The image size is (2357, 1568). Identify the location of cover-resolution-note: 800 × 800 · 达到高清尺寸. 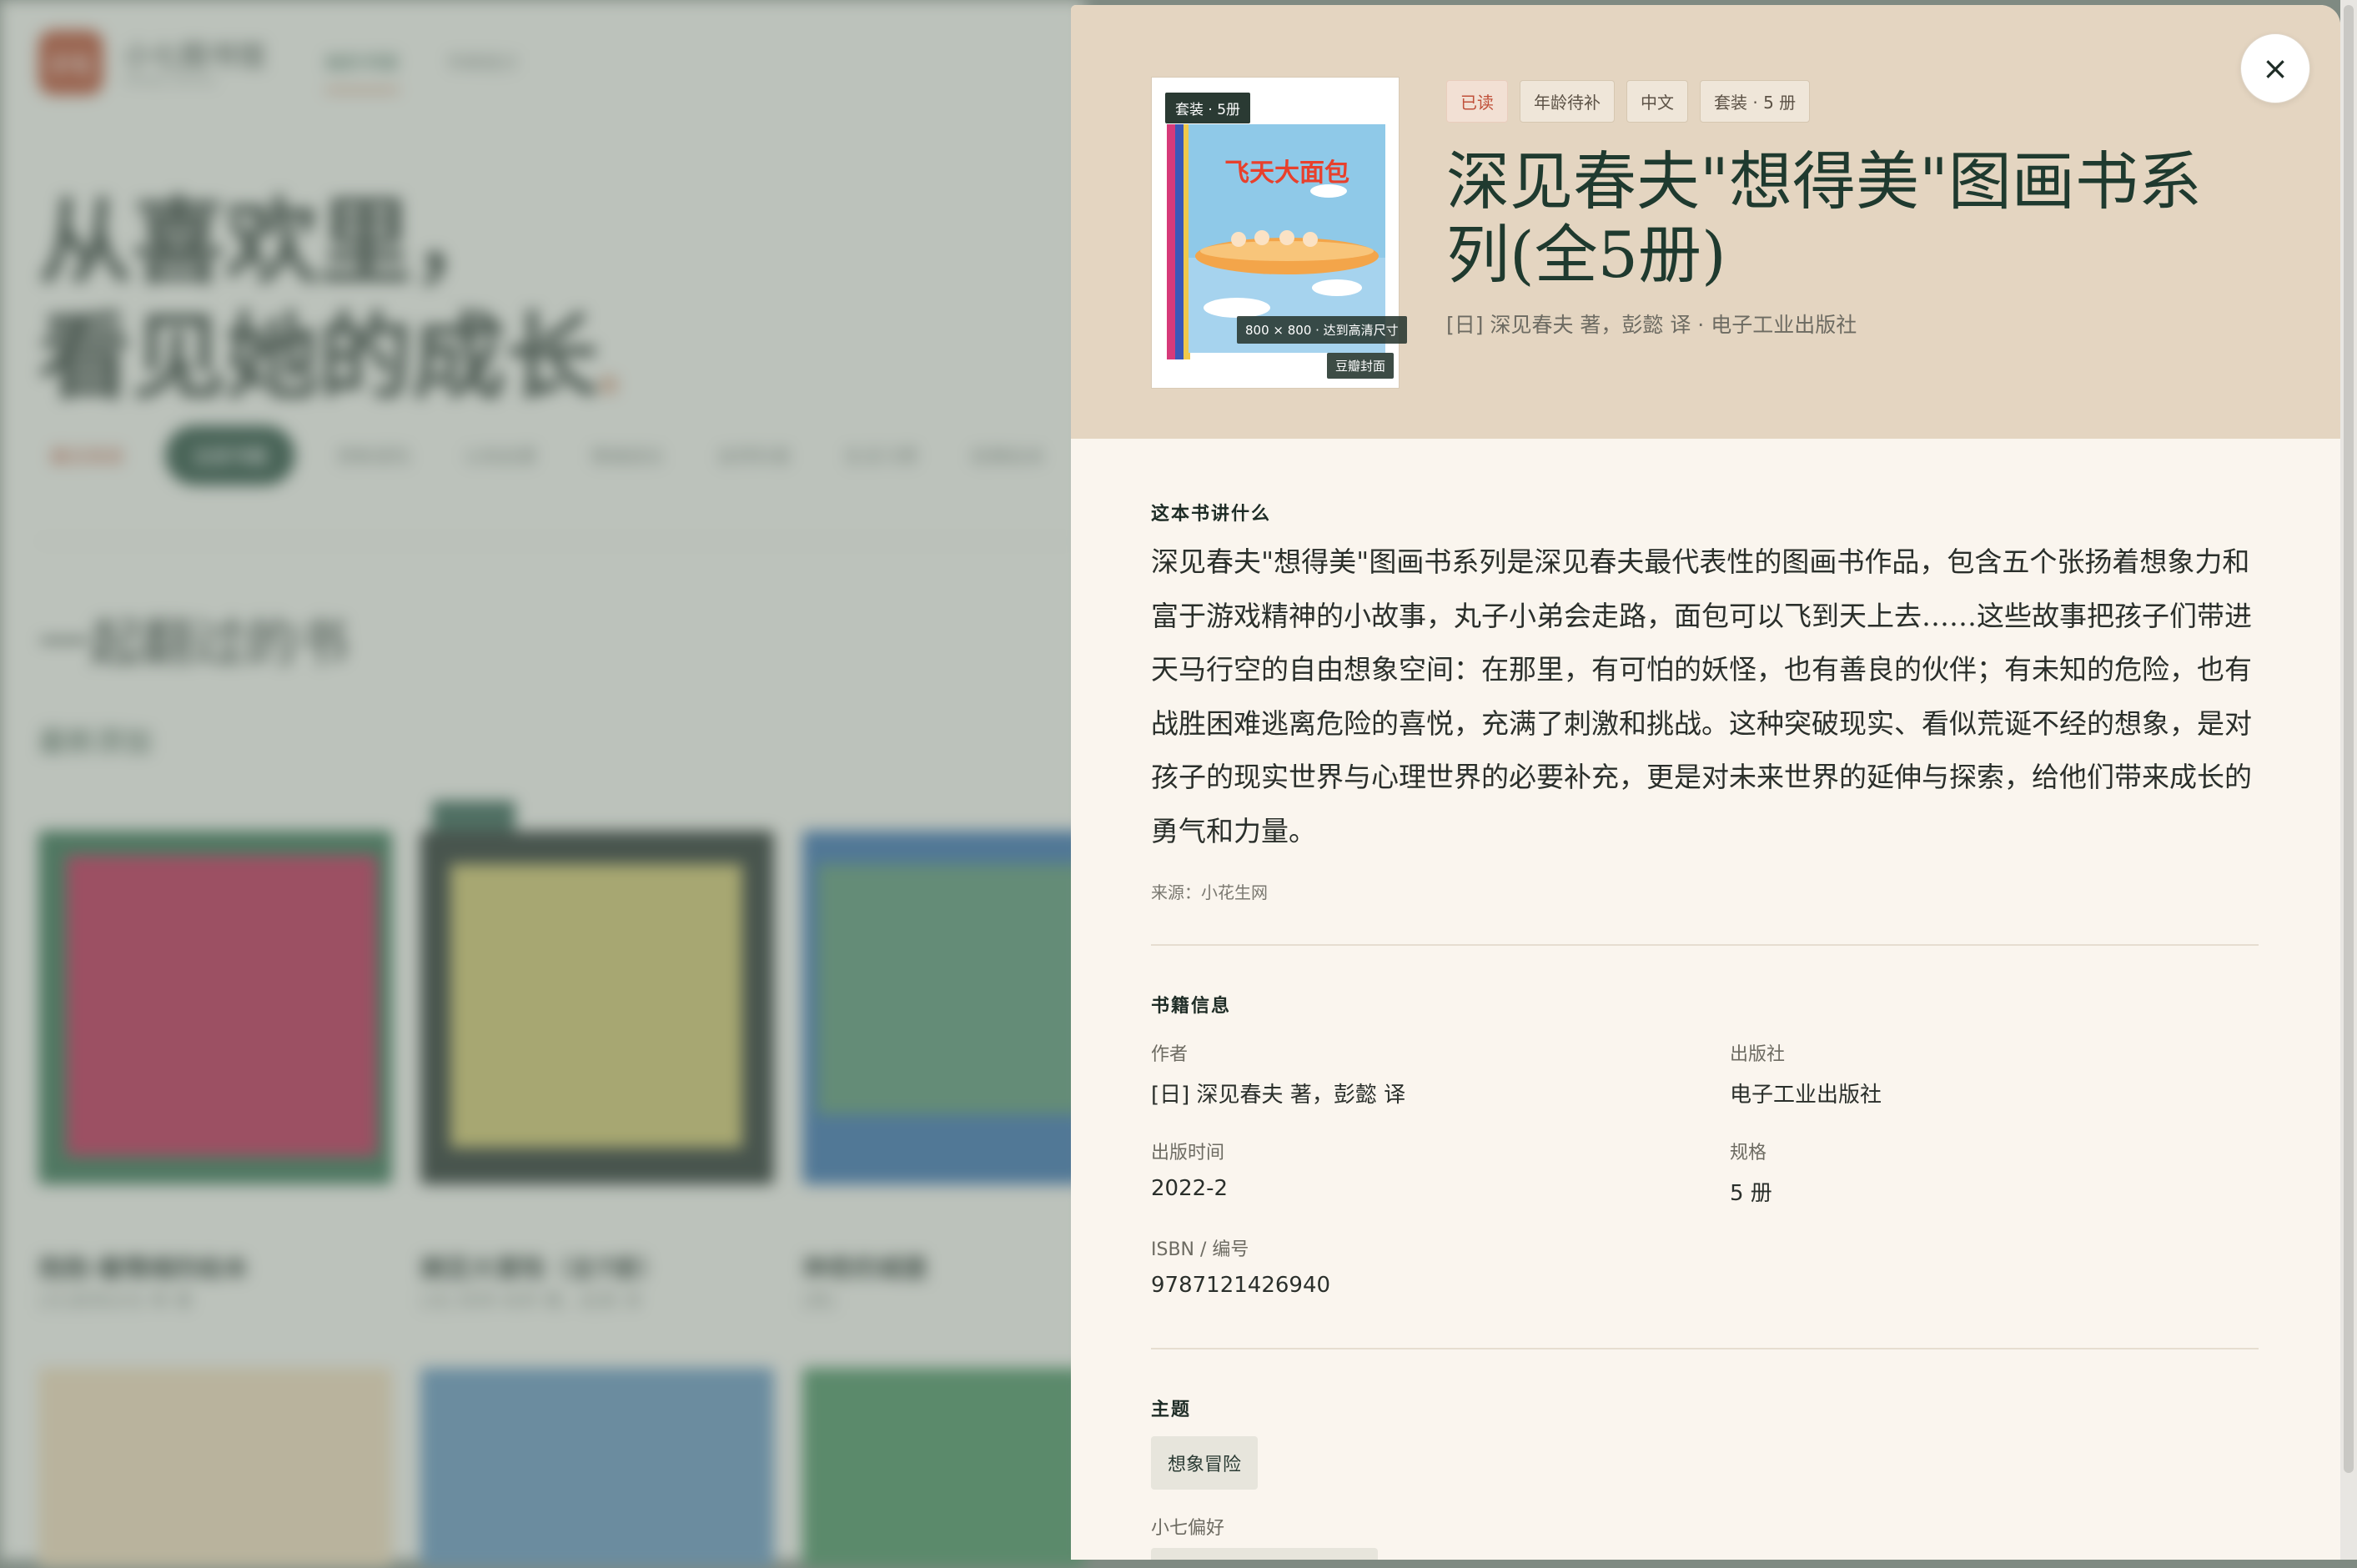
(1322, 330).